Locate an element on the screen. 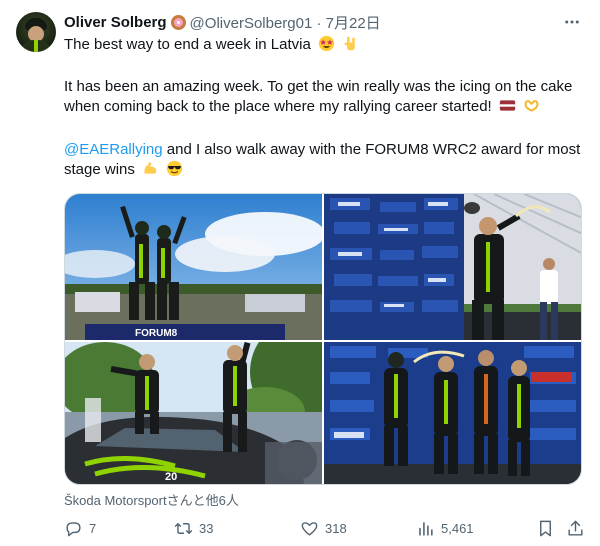 This screenshot has width=600, height=546. tweet-text-line-1: The best way to end a week in Latvia is located at coordinates (324, 45).